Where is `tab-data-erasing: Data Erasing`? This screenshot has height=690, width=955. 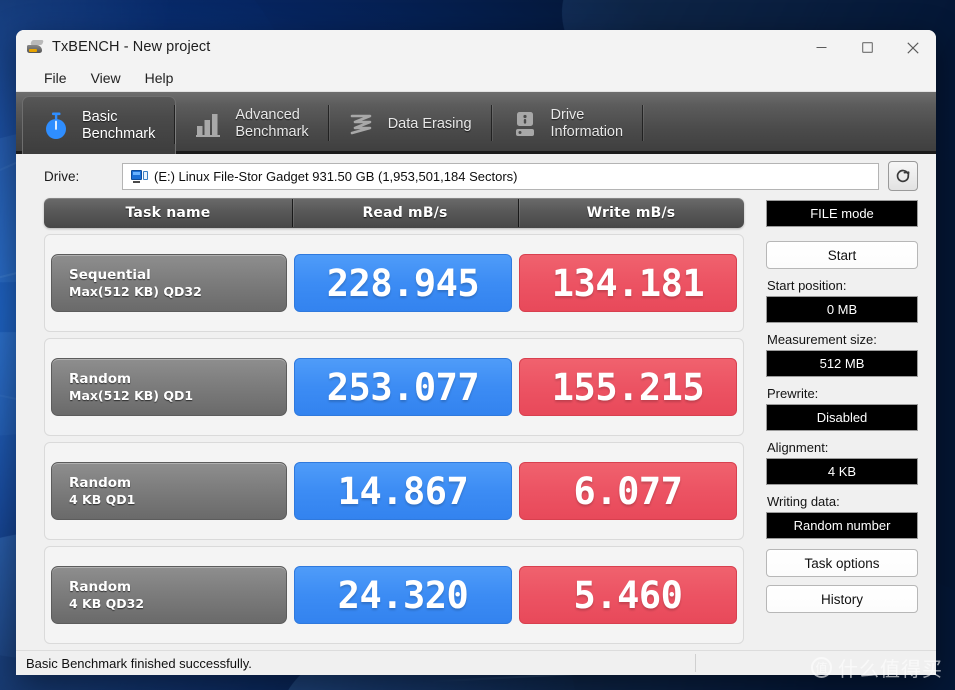
tab-data-erasing: Data Erasing is located at coordinates (410, 124).